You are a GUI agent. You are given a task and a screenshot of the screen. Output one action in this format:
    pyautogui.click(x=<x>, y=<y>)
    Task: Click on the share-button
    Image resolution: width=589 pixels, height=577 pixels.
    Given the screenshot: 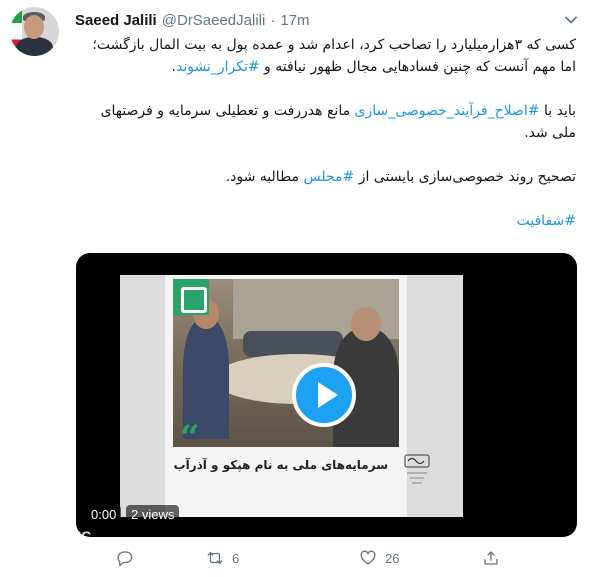 What is the action you would take?
    pyautogui.click(x=495, y=558)
    